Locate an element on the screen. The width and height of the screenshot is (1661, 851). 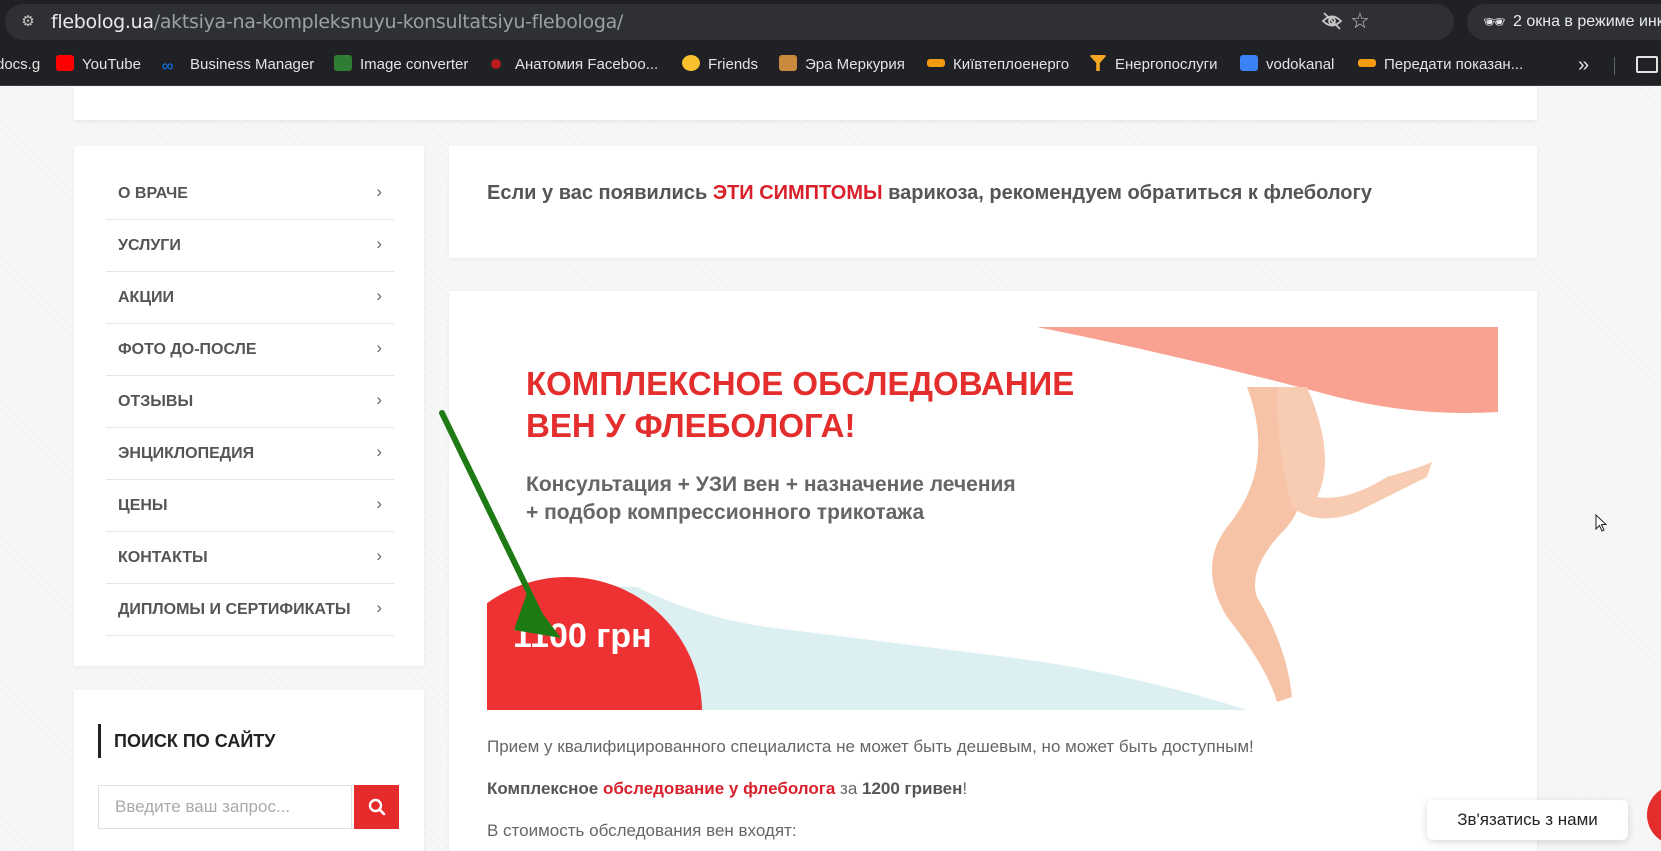
text-plain: за is located at coordinates (848, 788).